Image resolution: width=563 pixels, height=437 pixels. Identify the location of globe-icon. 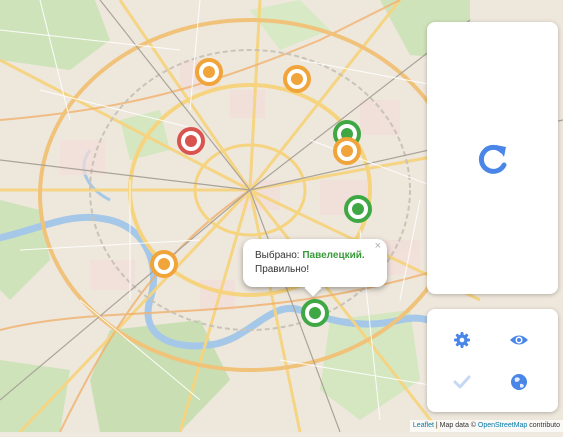
(519, 382).